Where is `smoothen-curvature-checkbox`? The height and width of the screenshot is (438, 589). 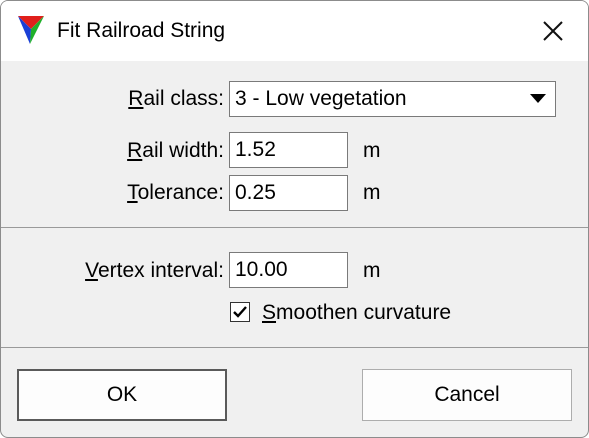 smoothen-curvature-checkbox is located at coordinates (240, 312).